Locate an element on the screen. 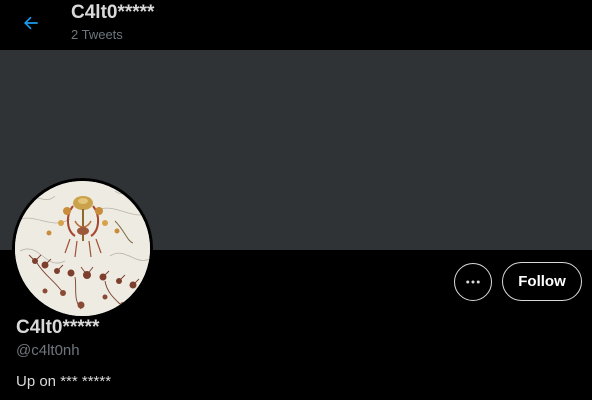  arrow-left-icon is located at coordinates (31, 23).